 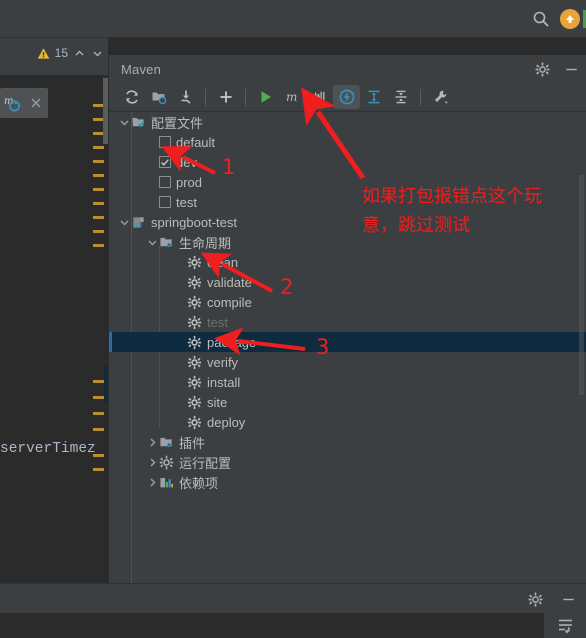 What do you see at coordinates (347, 422) in the screenshot?
I see `tree-row: deploy` at bounding box center [347, 422].